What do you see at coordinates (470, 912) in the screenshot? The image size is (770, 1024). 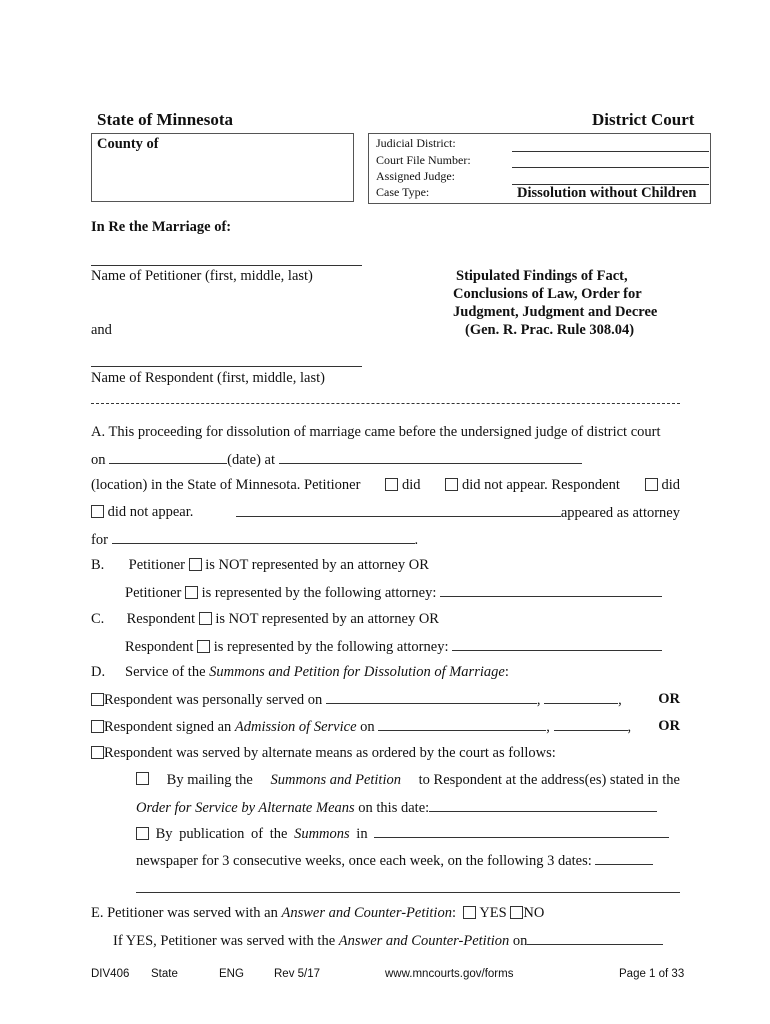 I see `counter-petition-yes-checkbox` at bounding box center [470, 912].